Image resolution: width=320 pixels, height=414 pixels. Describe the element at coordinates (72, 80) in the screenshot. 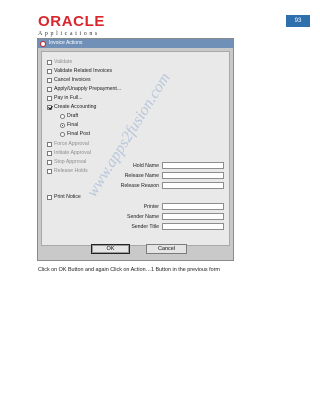

I see `action-label: Cancel Invoices` at that location.